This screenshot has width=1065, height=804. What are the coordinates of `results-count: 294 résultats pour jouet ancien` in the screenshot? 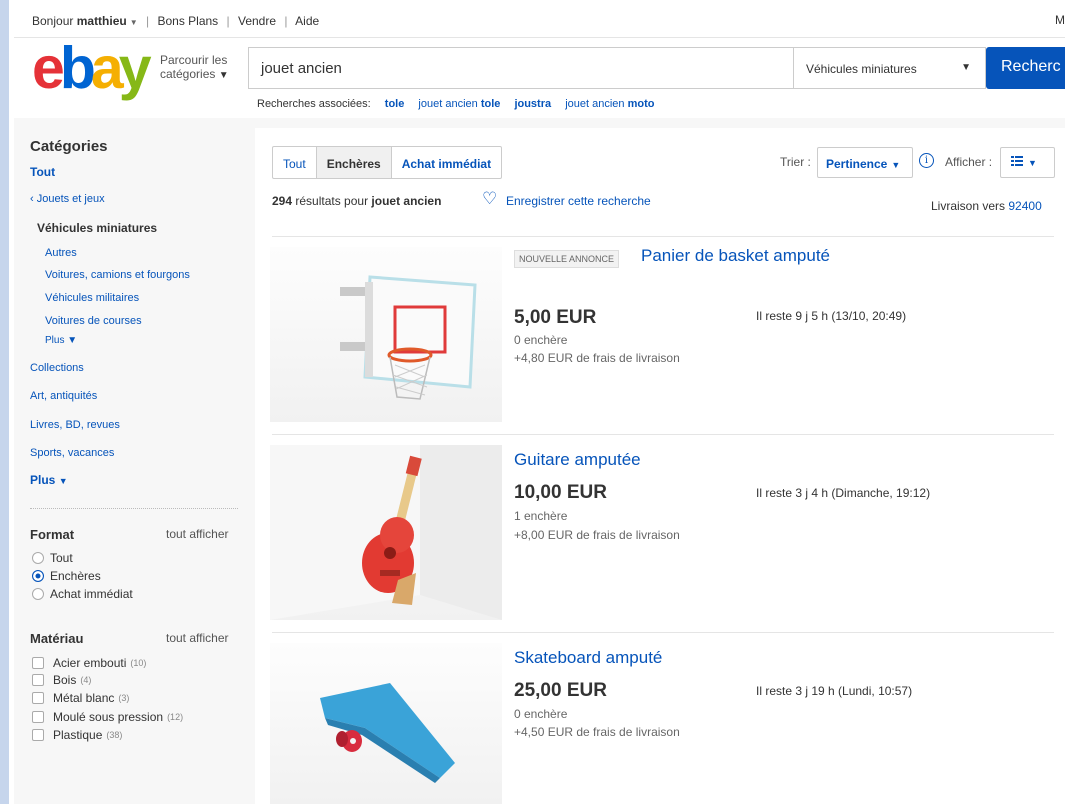 It's located at (357, 201).